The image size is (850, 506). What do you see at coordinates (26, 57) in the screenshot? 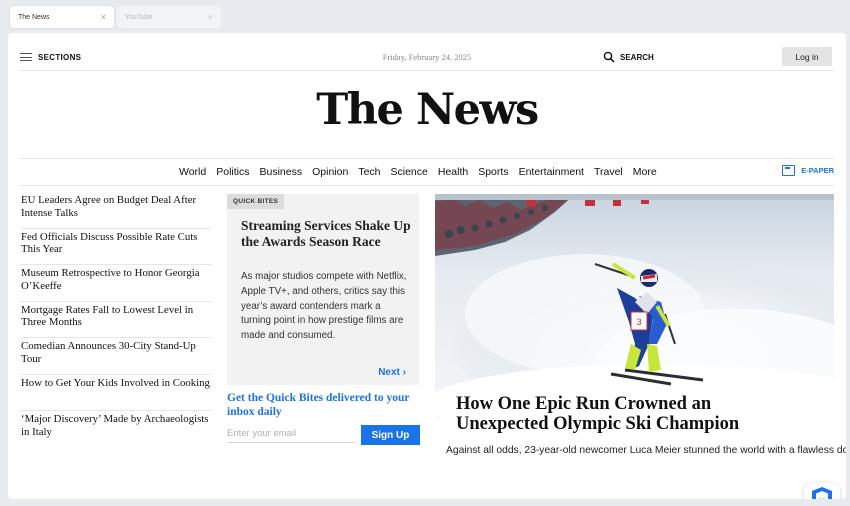
I see `hamburger-icon` at bounding box center [26, 57].